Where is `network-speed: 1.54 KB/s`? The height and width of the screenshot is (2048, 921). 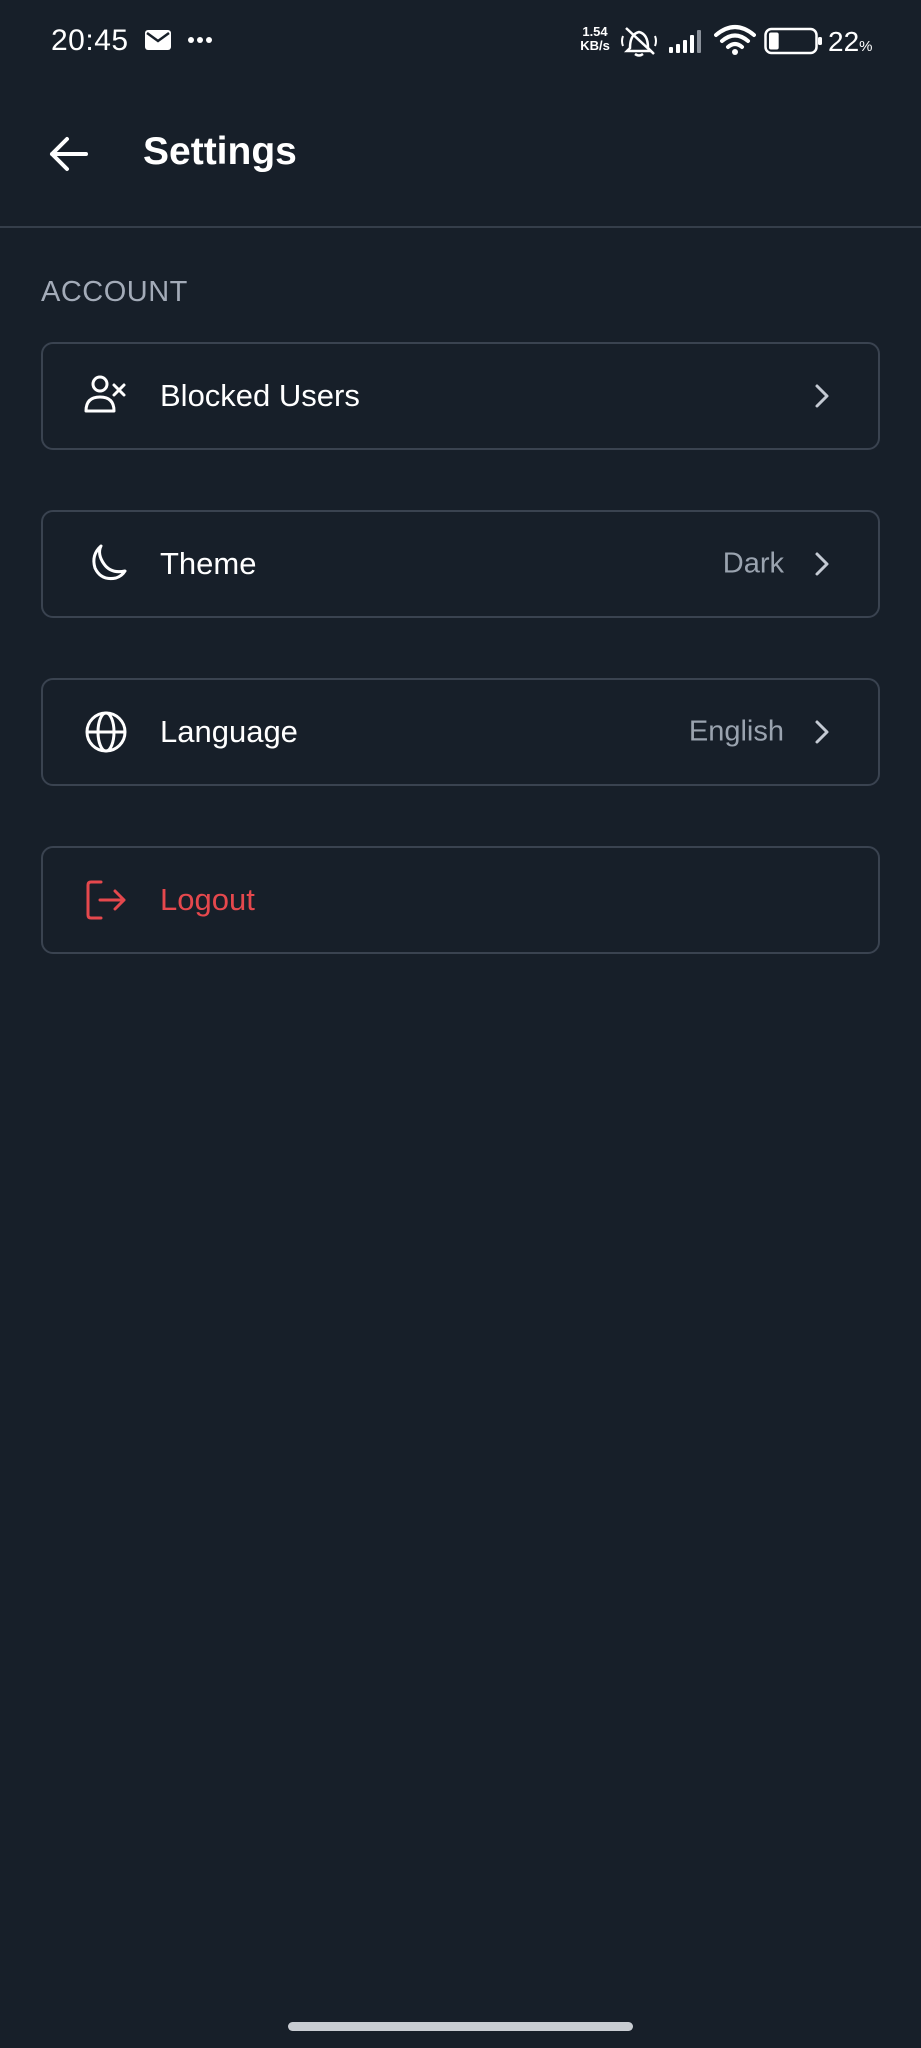
network-speed: 1.54 KB/s is located at coordinates (595, 39).